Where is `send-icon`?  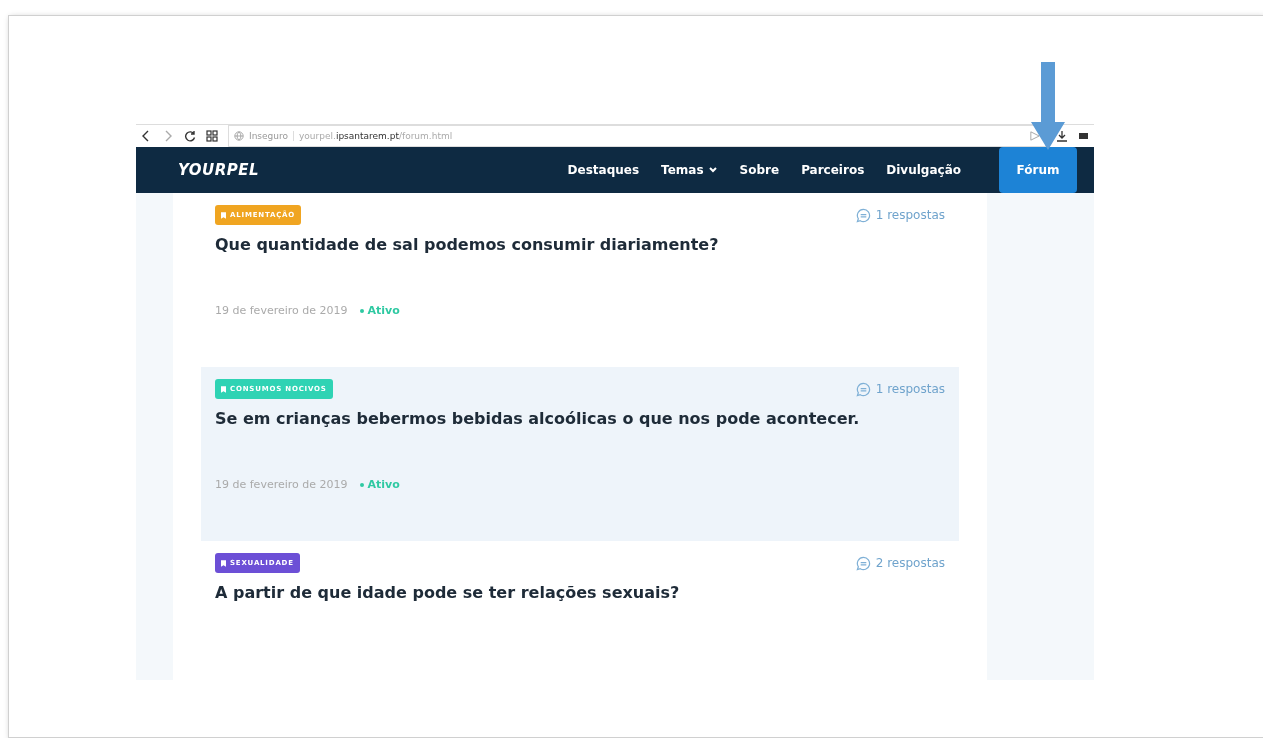 send-icon is located at coordinates (1035, 136).